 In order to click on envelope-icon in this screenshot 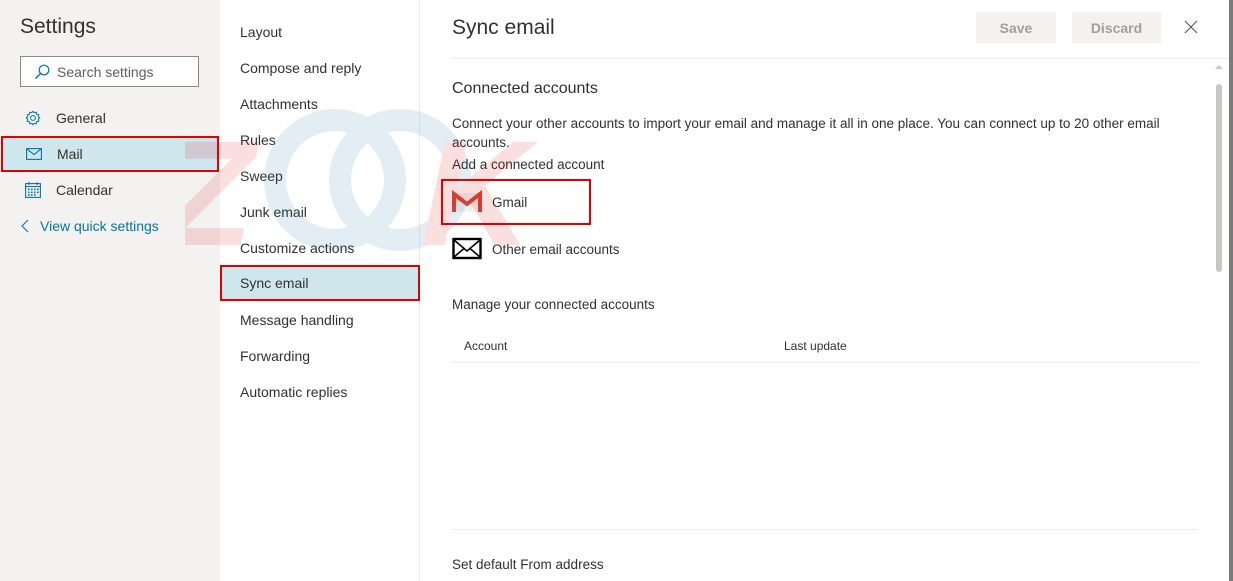, I will do `click(467, 248)`.